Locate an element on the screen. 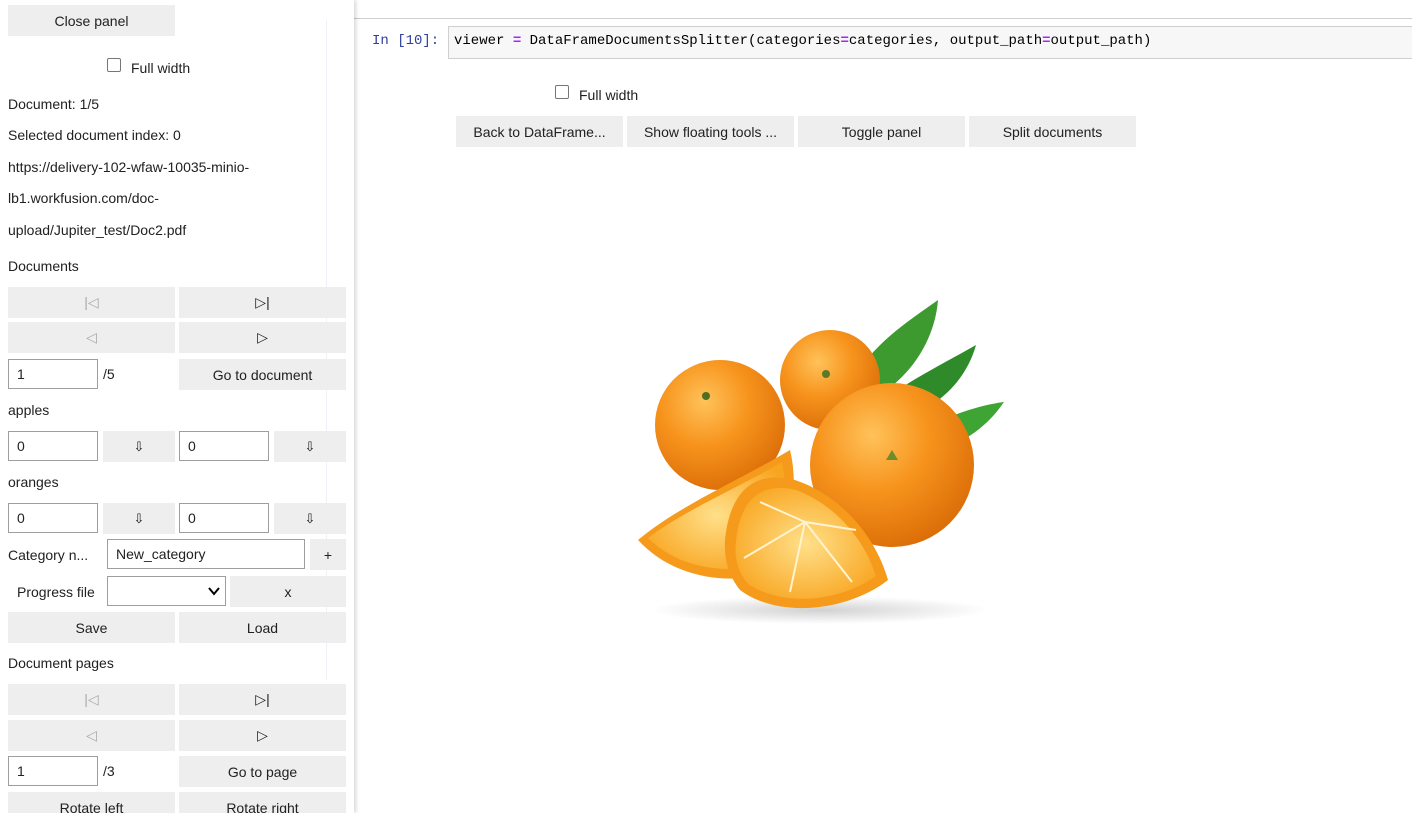 The height and width of the screenshot is (813, 1412). toggle-panel-button: Toggle panel is located at coordinates (881, 131).